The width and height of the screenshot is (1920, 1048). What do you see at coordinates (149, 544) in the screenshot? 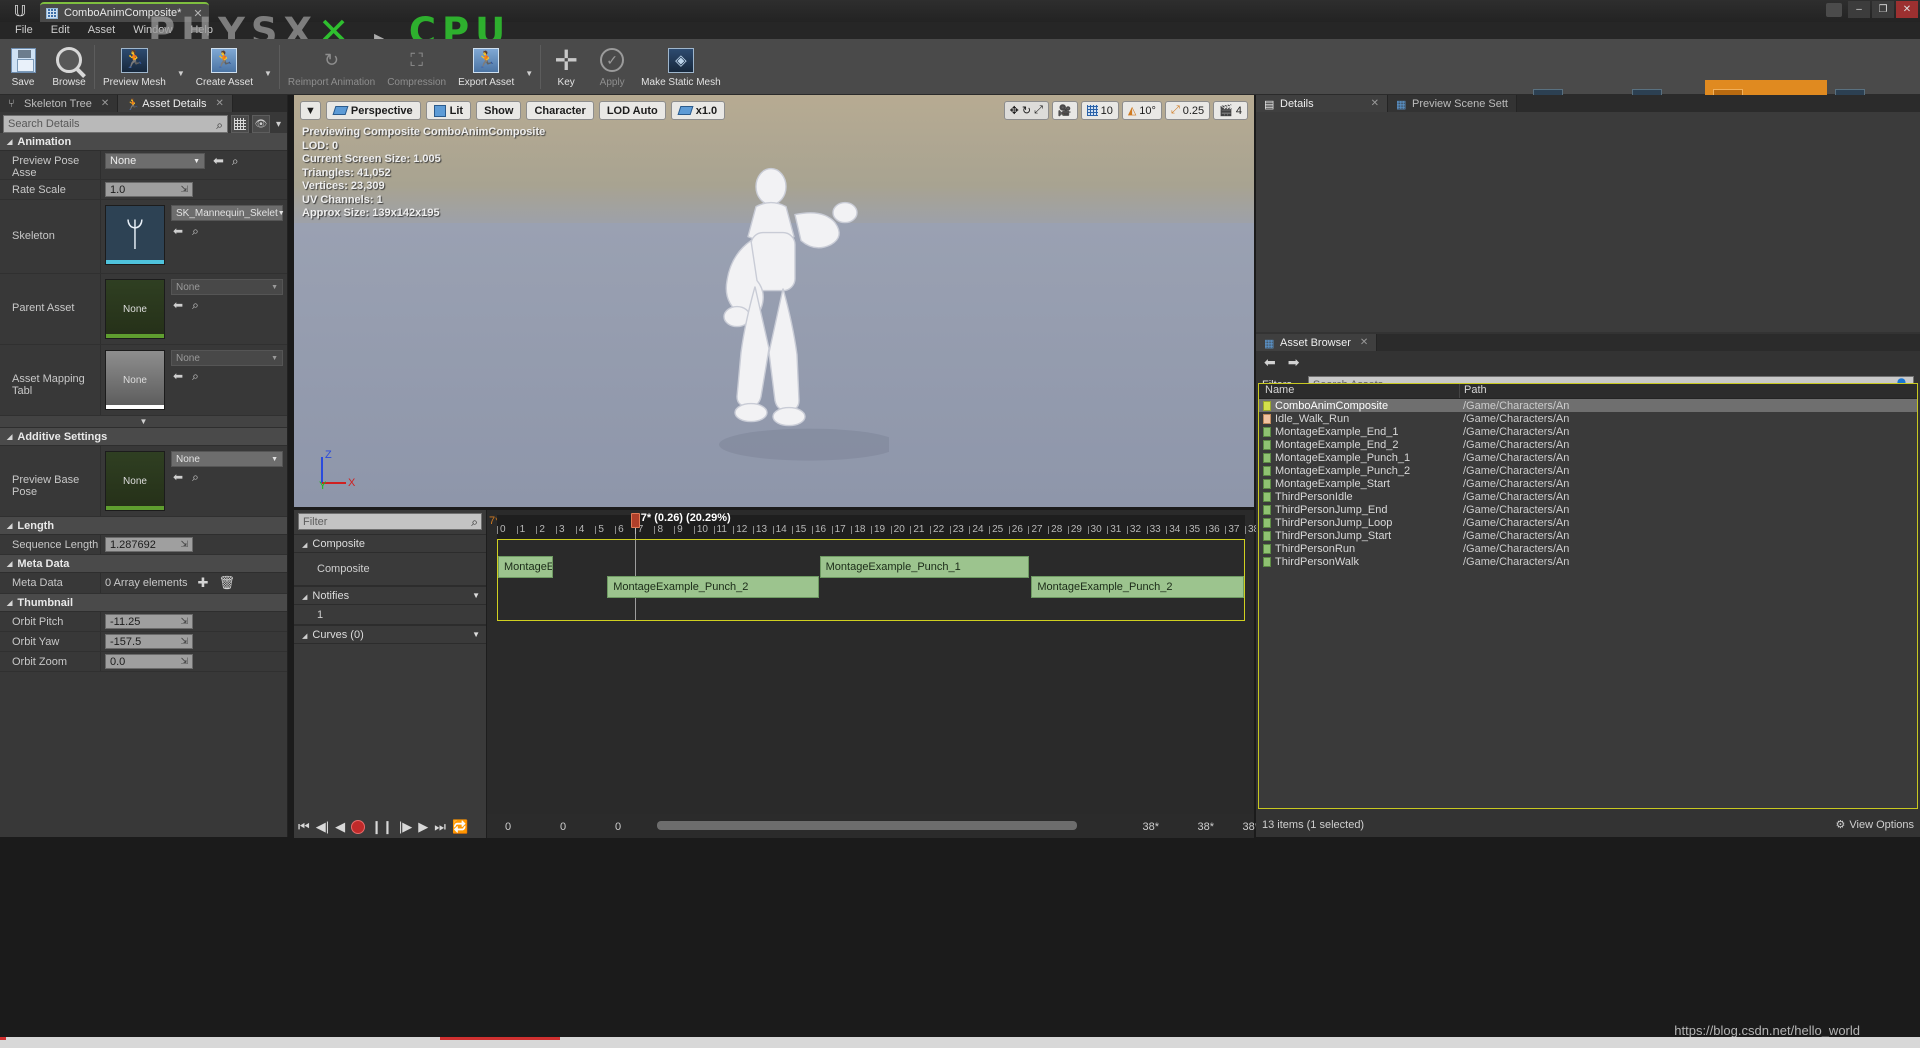
I see `sequence-length-input: 1.287692 ⇲` at bounding box center [149, 544].